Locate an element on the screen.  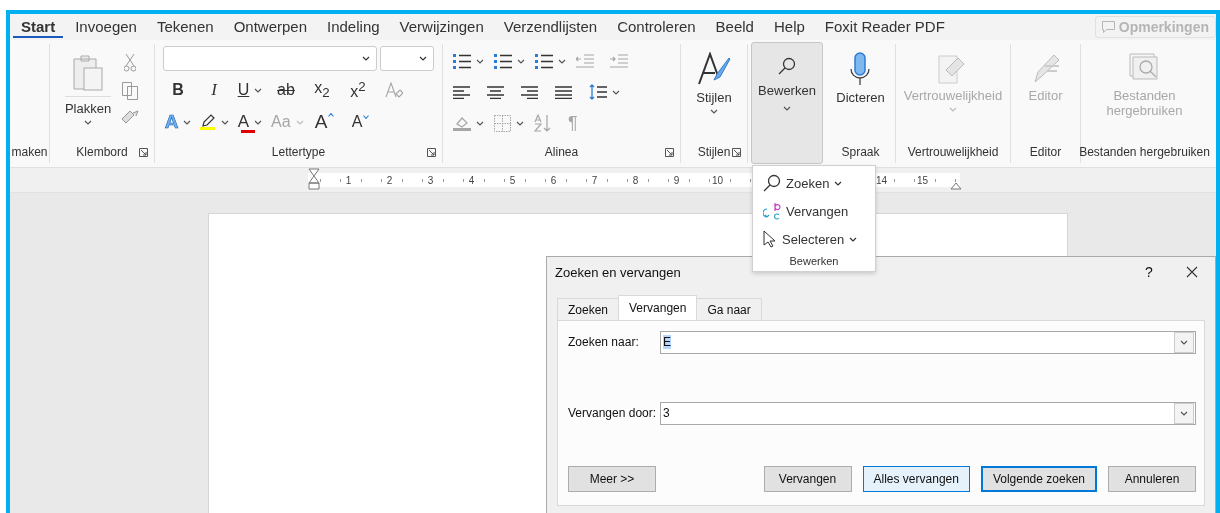
dialog-button: Alles vervangen is located at coordinates (916, 479).